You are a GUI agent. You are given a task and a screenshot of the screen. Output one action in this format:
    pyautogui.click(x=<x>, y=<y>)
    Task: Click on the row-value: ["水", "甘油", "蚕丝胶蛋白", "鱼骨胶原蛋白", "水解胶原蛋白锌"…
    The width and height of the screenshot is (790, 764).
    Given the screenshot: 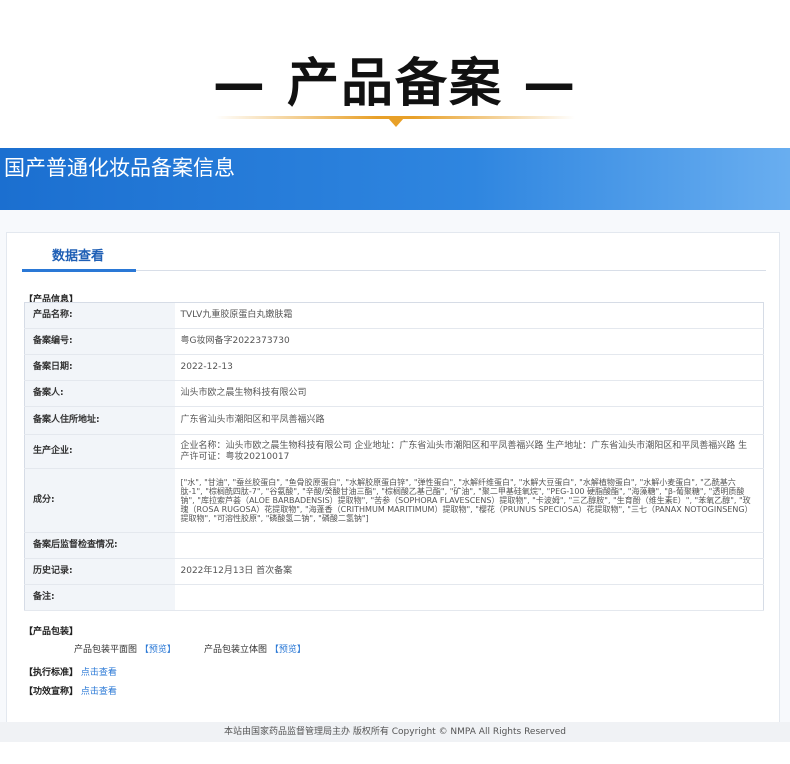 What is the action you would take?
    pyautogui.click(x=469, y=500)
    